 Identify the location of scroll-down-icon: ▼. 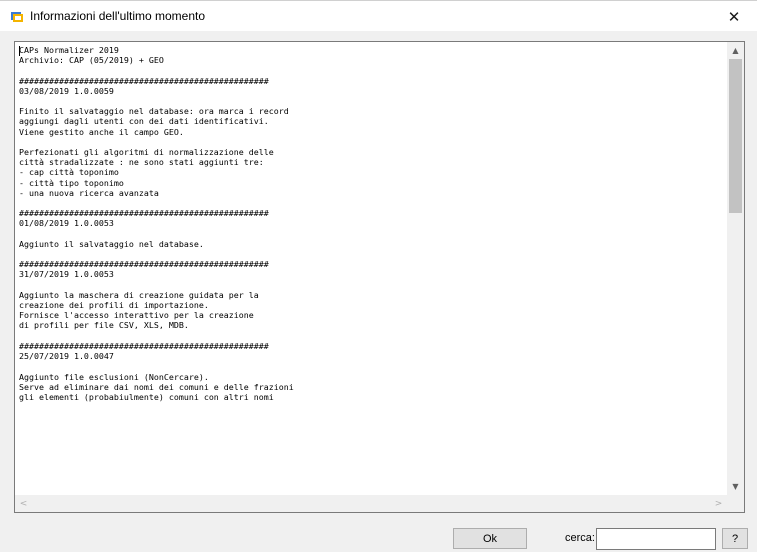
(735, 486).